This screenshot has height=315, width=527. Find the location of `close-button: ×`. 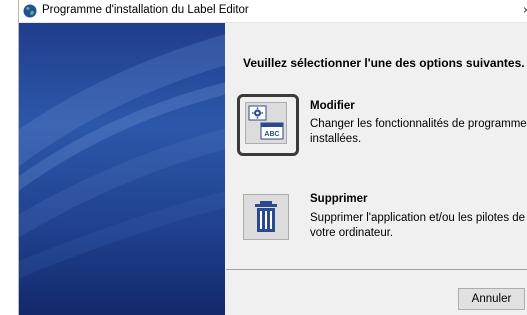

close-button: × is located at coordinates (525, 10).